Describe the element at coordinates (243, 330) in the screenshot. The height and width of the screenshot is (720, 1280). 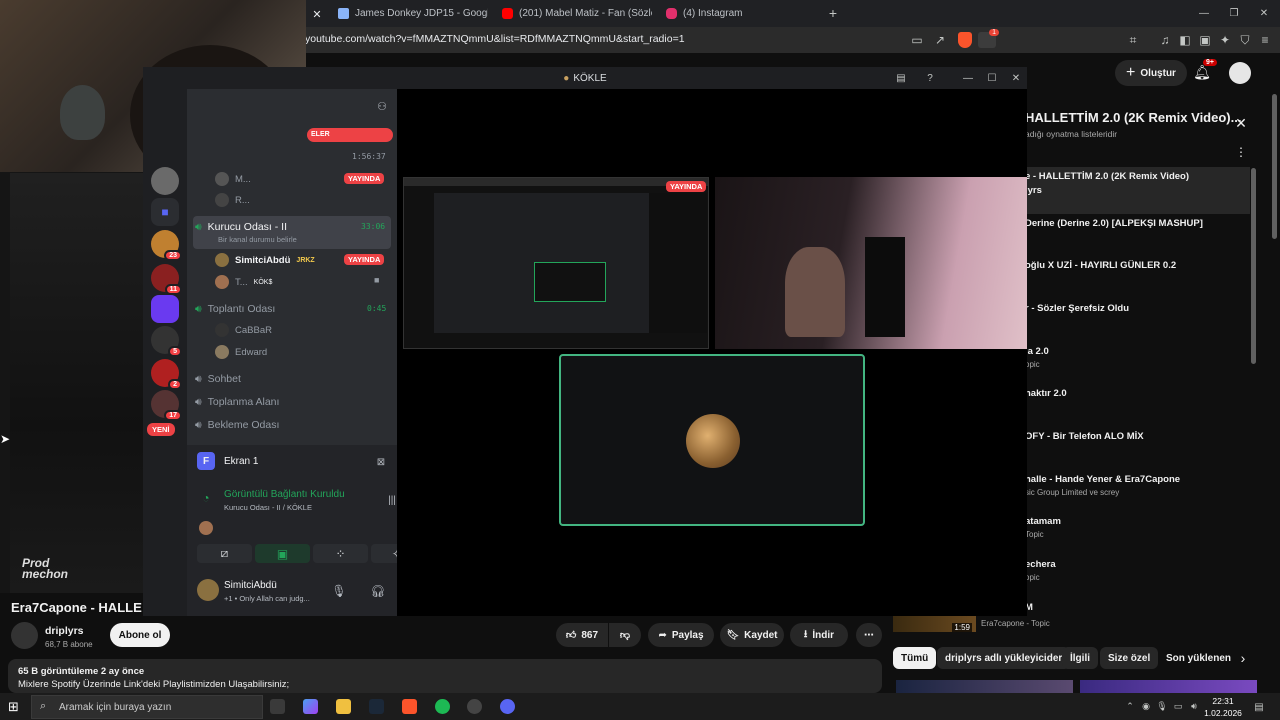
I see `voice-user: CaBBaR` at that location.